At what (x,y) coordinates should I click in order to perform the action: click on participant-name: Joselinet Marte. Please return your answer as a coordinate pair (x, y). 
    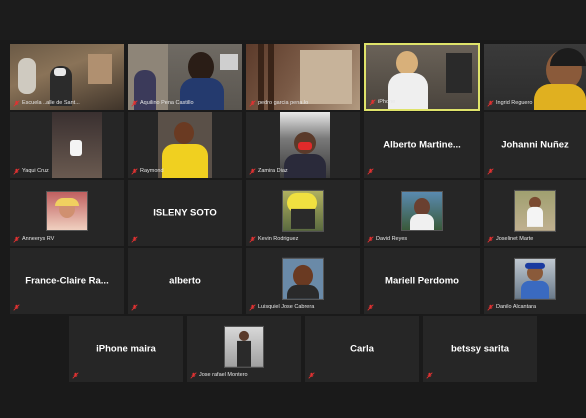
    Looking at the image, I should click on (515, 239).